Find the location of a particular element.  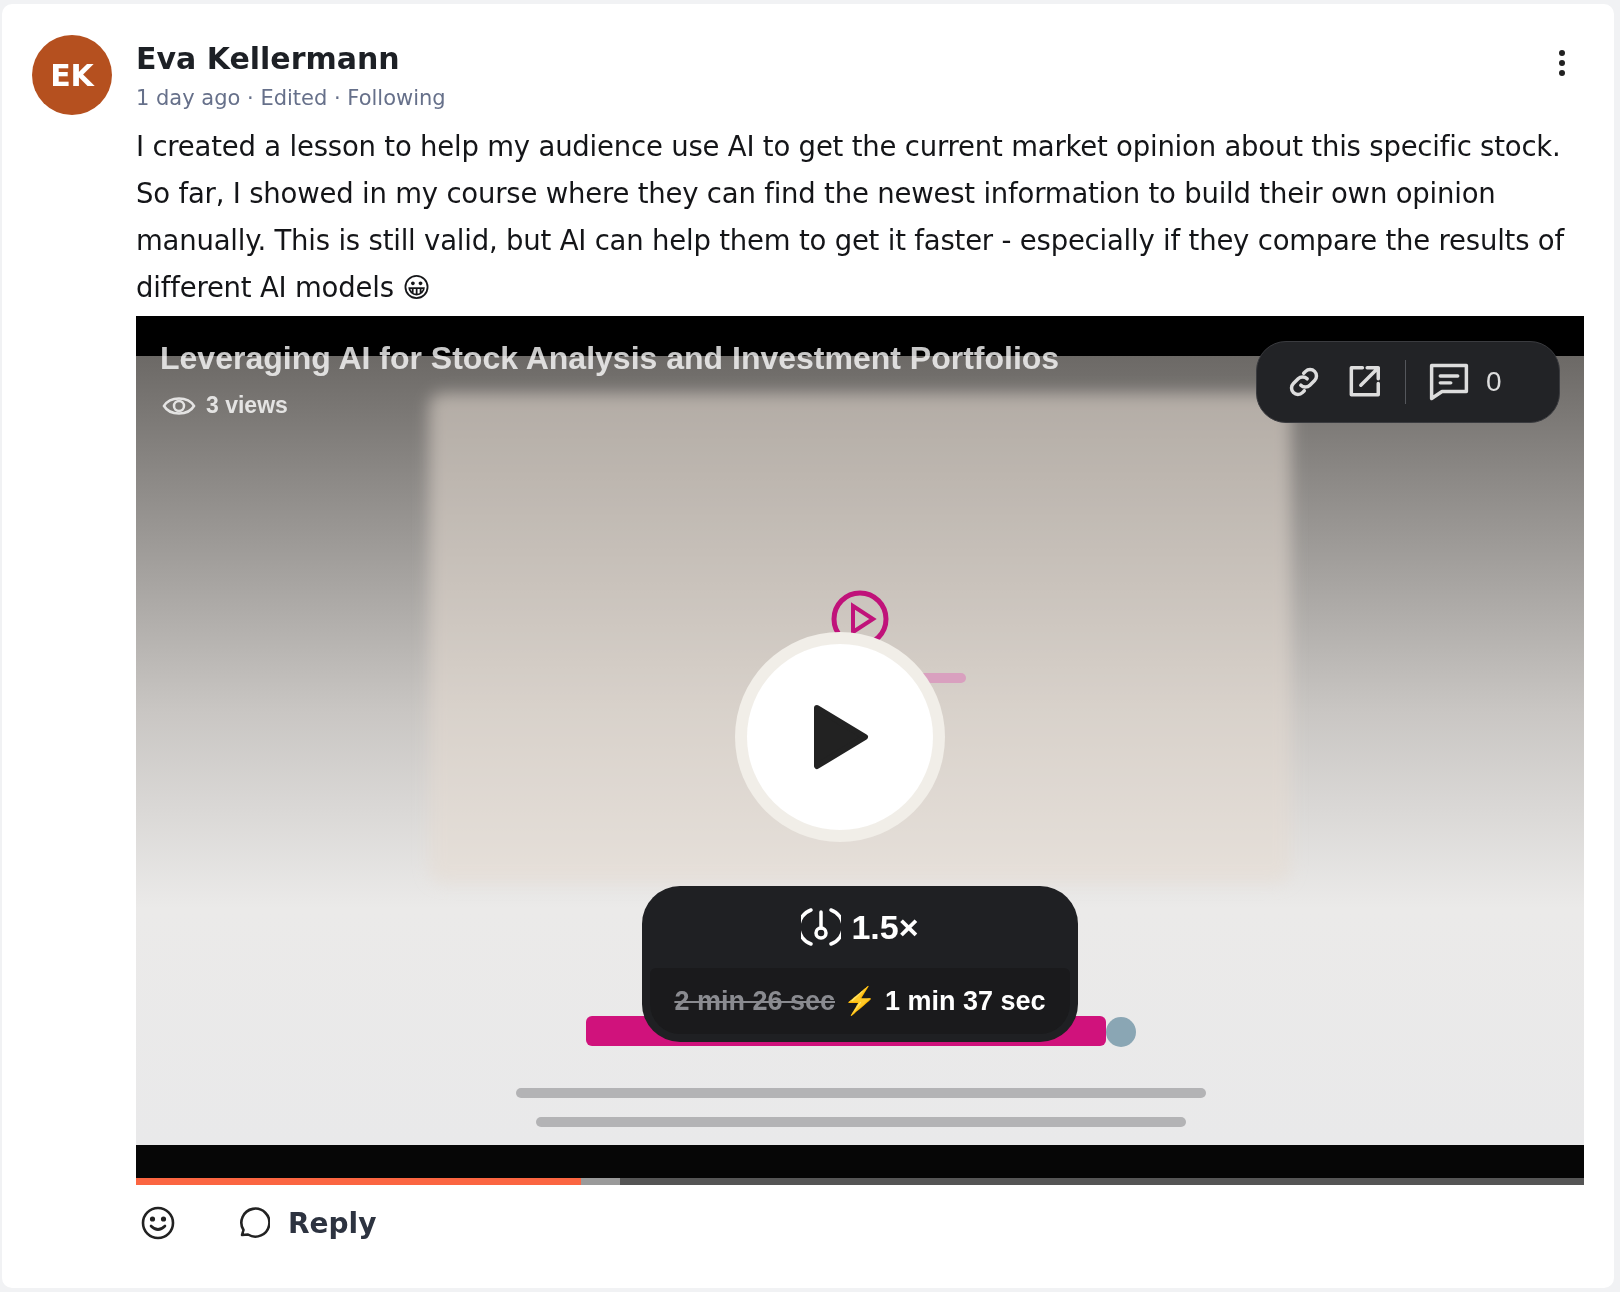

comment-icon is located at coordinates (1449, 382).